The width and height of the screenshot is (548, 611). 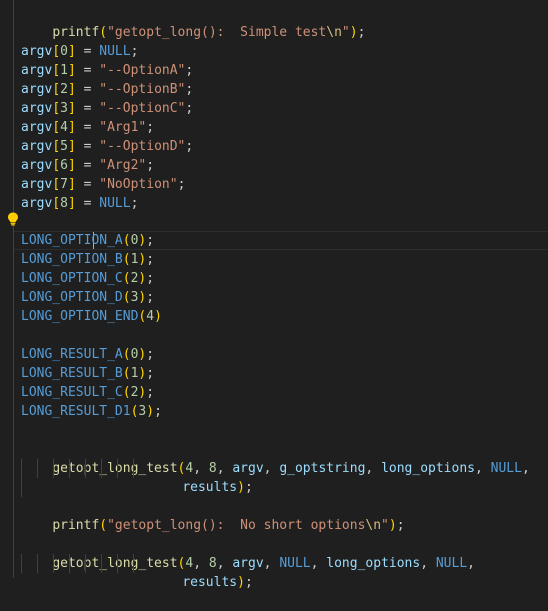 What do you see at coordinates (64, 127) in the screenshot?
I see `number-literal: 4` at bounding box center [64, 127].